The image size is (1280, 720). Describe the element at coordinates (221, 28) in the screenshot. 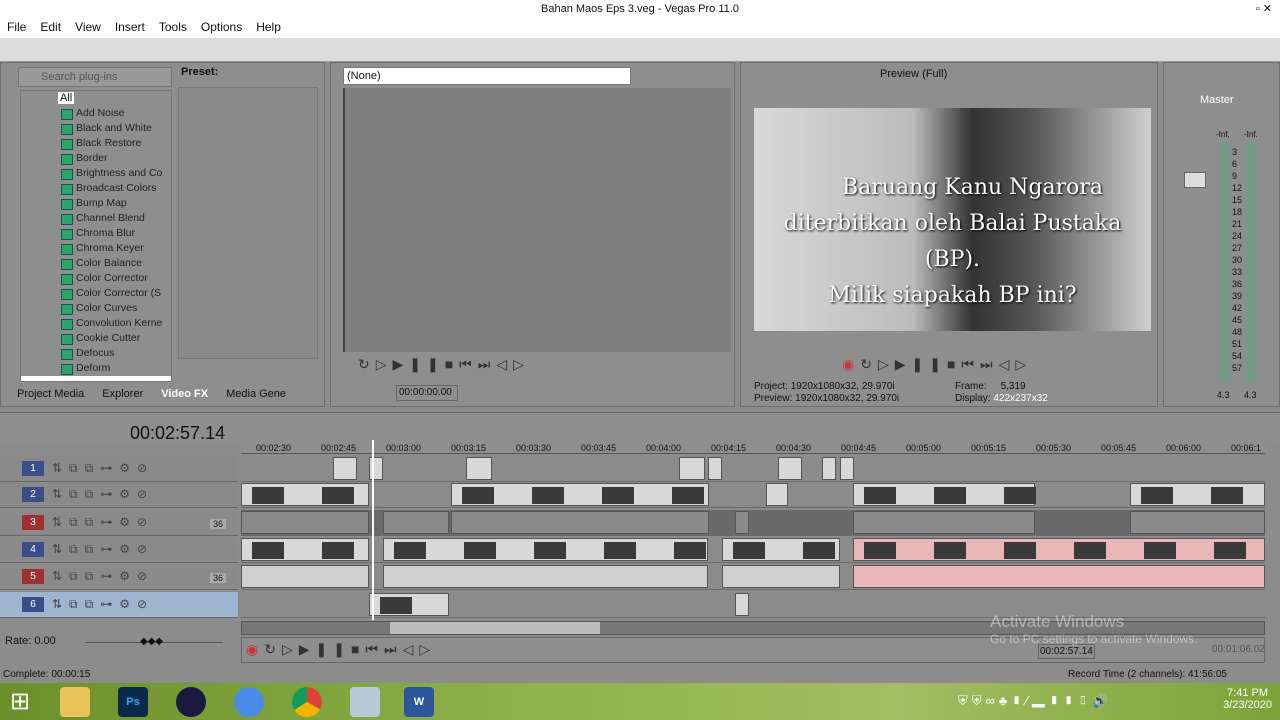

I see `menu-options: Options` at that location.